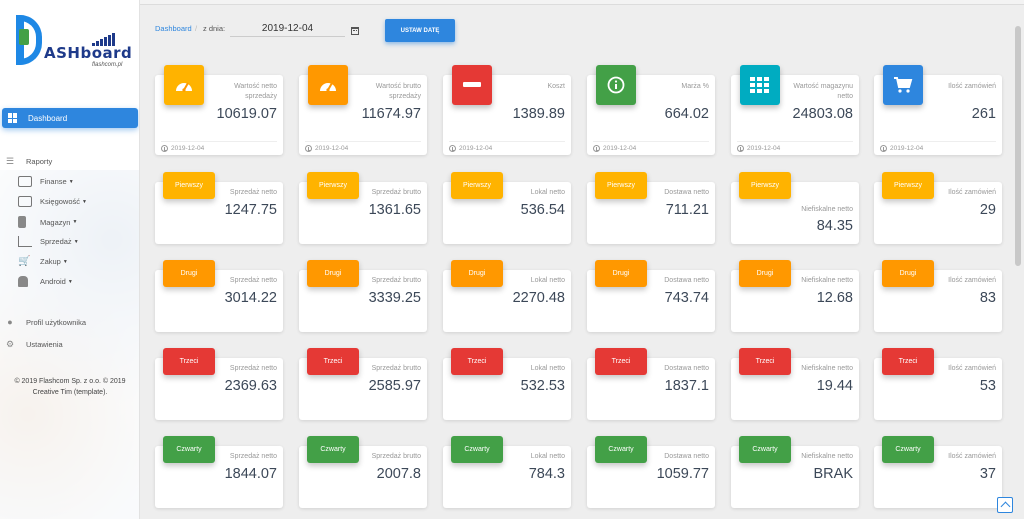  What do you see at coordinates (24, 37) in the screenshot?
I see `logo-green-square` at bounding box center [24, 37].